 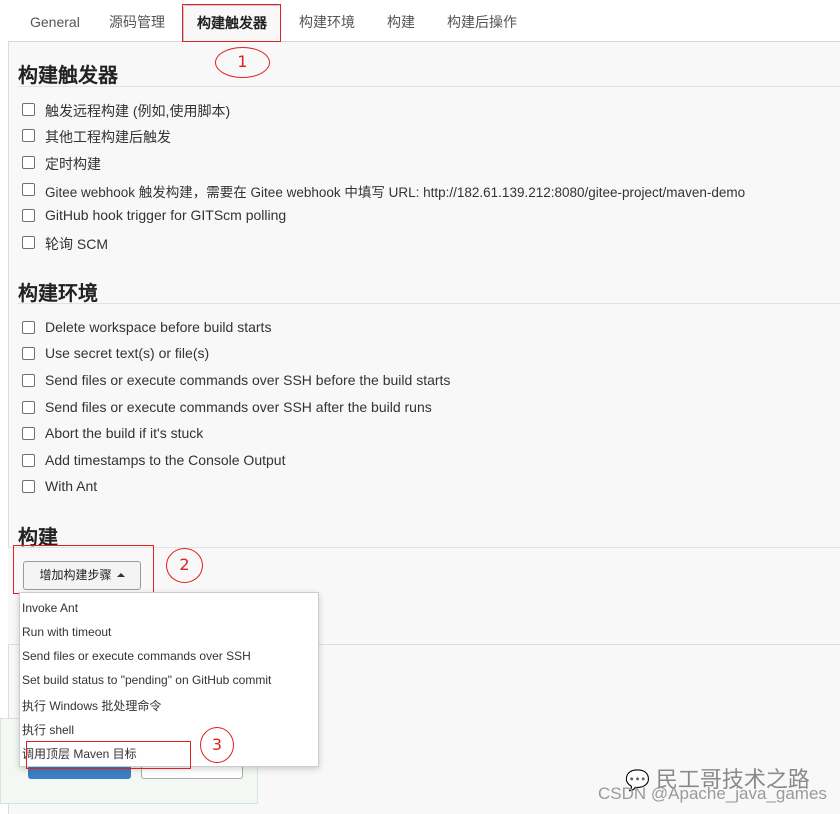 What do you see at coordinates (137, 20) in the screenshot?
I see `tab-source-control: 源码管理` at bounding box center [137, 20].